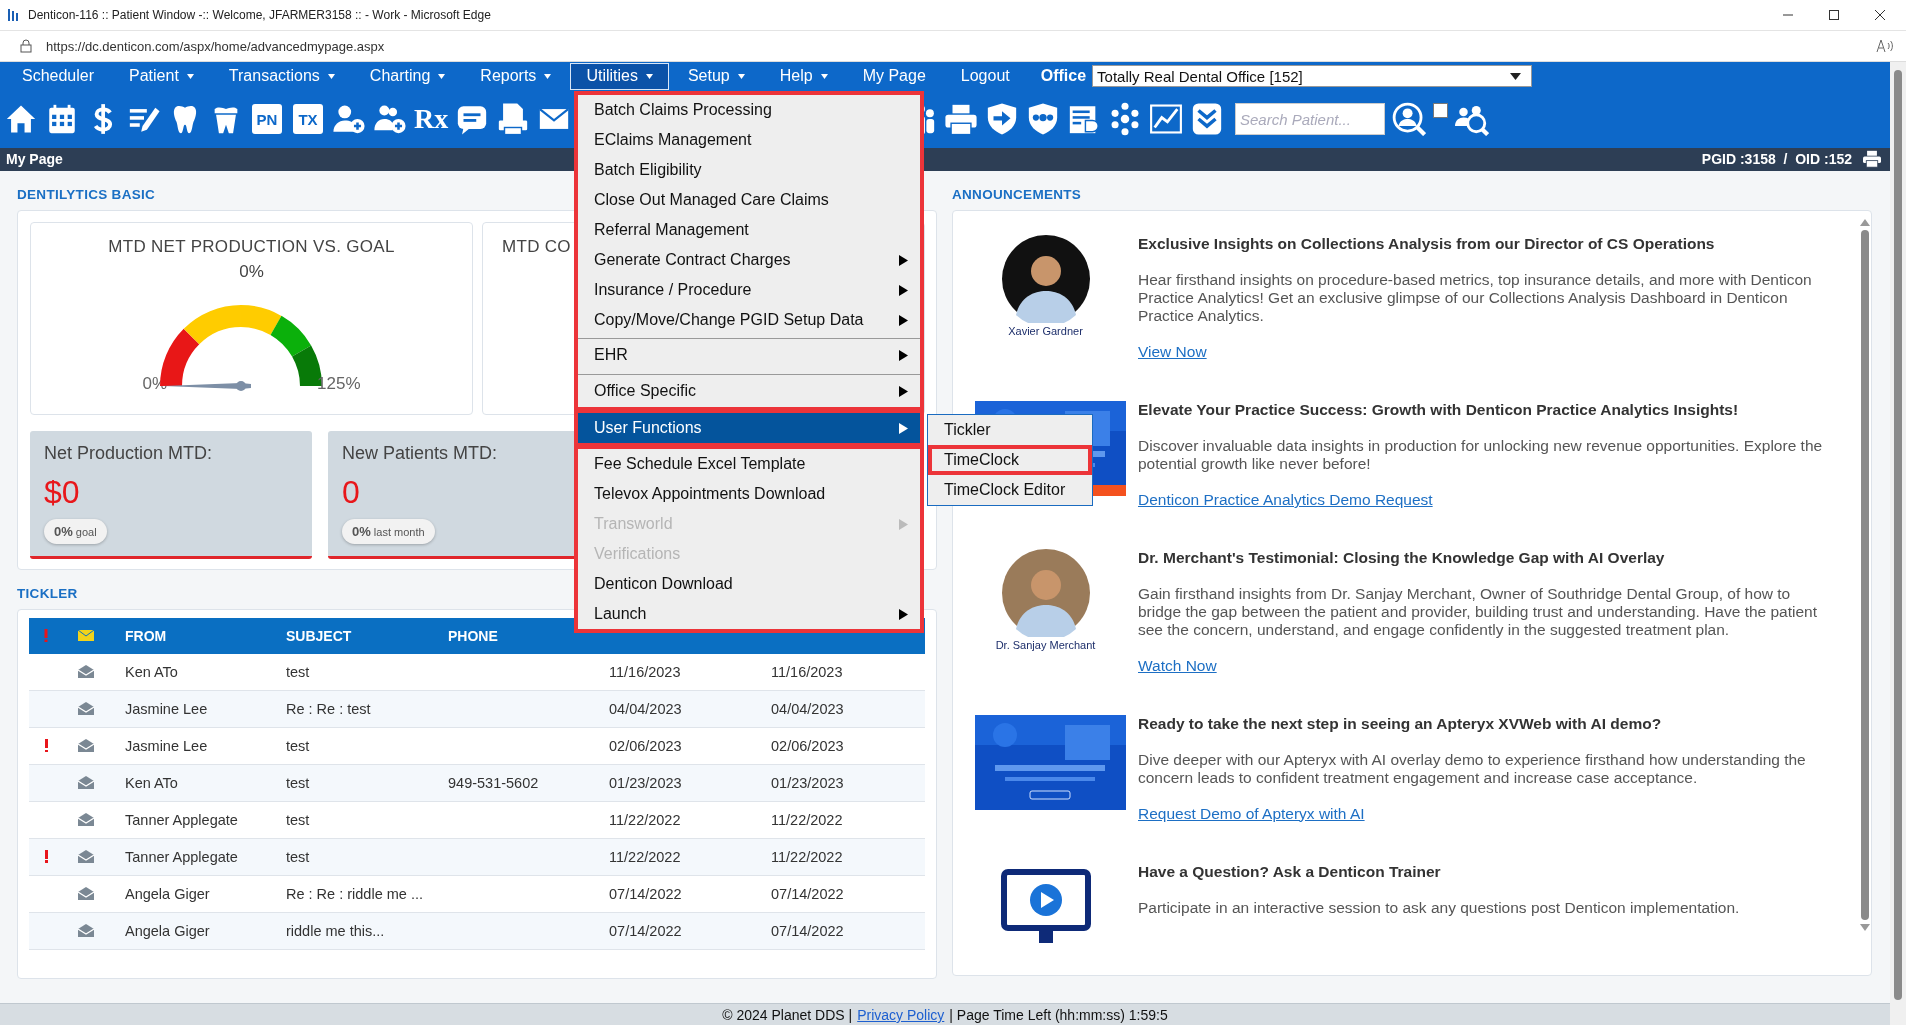 The width and height of the screenshot is (1906, 1025). I want to click on table-cell-text: 07/14/2022, so click(645, 893).